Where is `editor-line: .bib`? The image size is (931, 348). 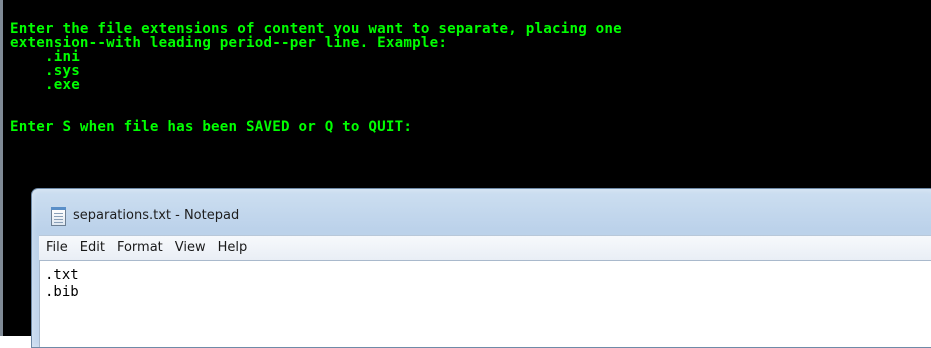 editor-line: .bib is located at coordinates (62, 292).